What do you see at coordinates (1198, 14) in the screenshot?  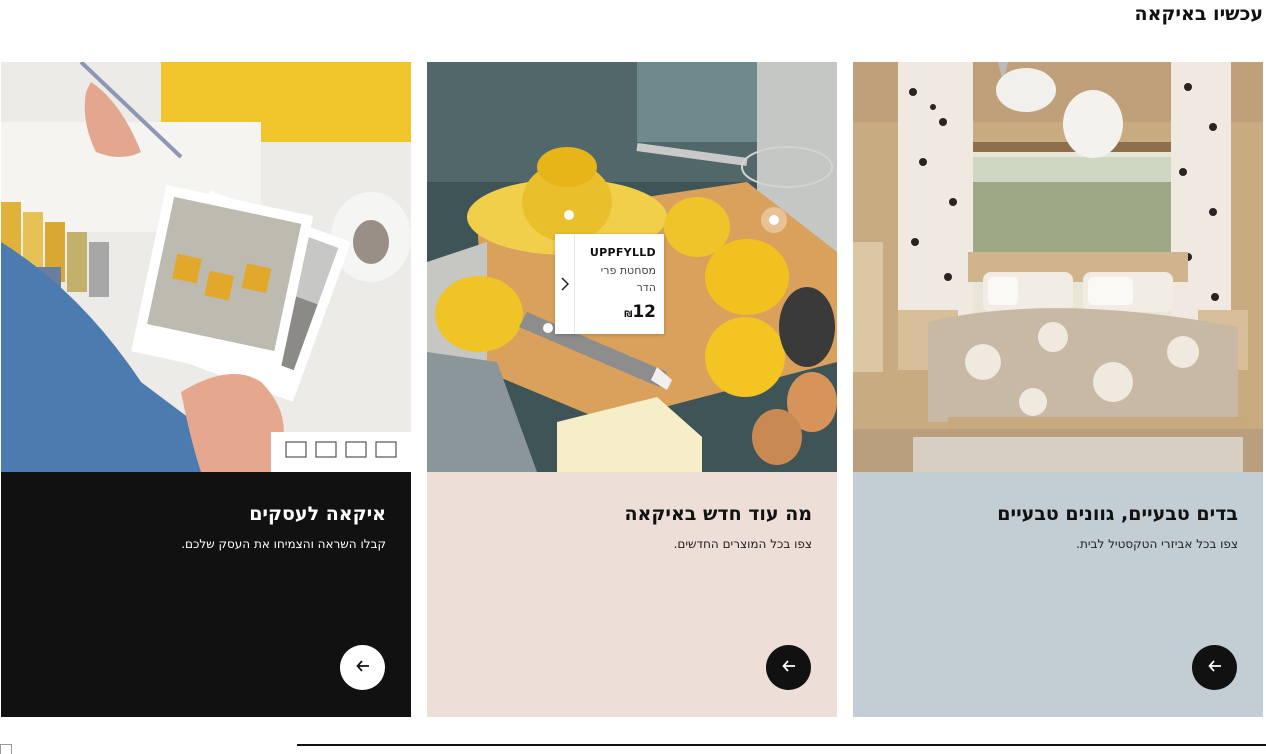 I see `section-title: עכשיו באיקאה` at bounding box center [1198, 14].